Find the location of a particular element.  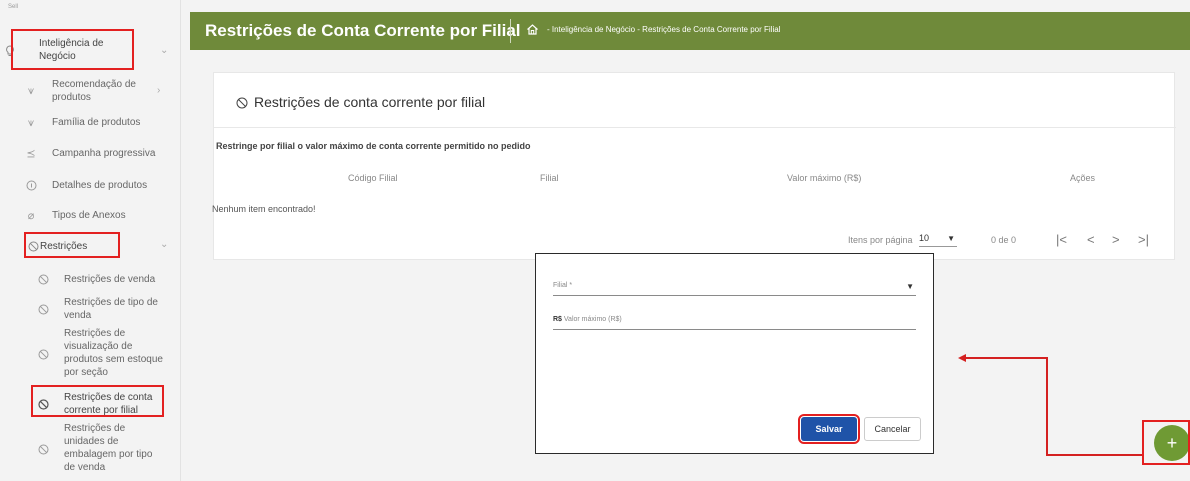

sidebar-item-familia: ⩛ Família de produtos is located at coordinates (90, 123).